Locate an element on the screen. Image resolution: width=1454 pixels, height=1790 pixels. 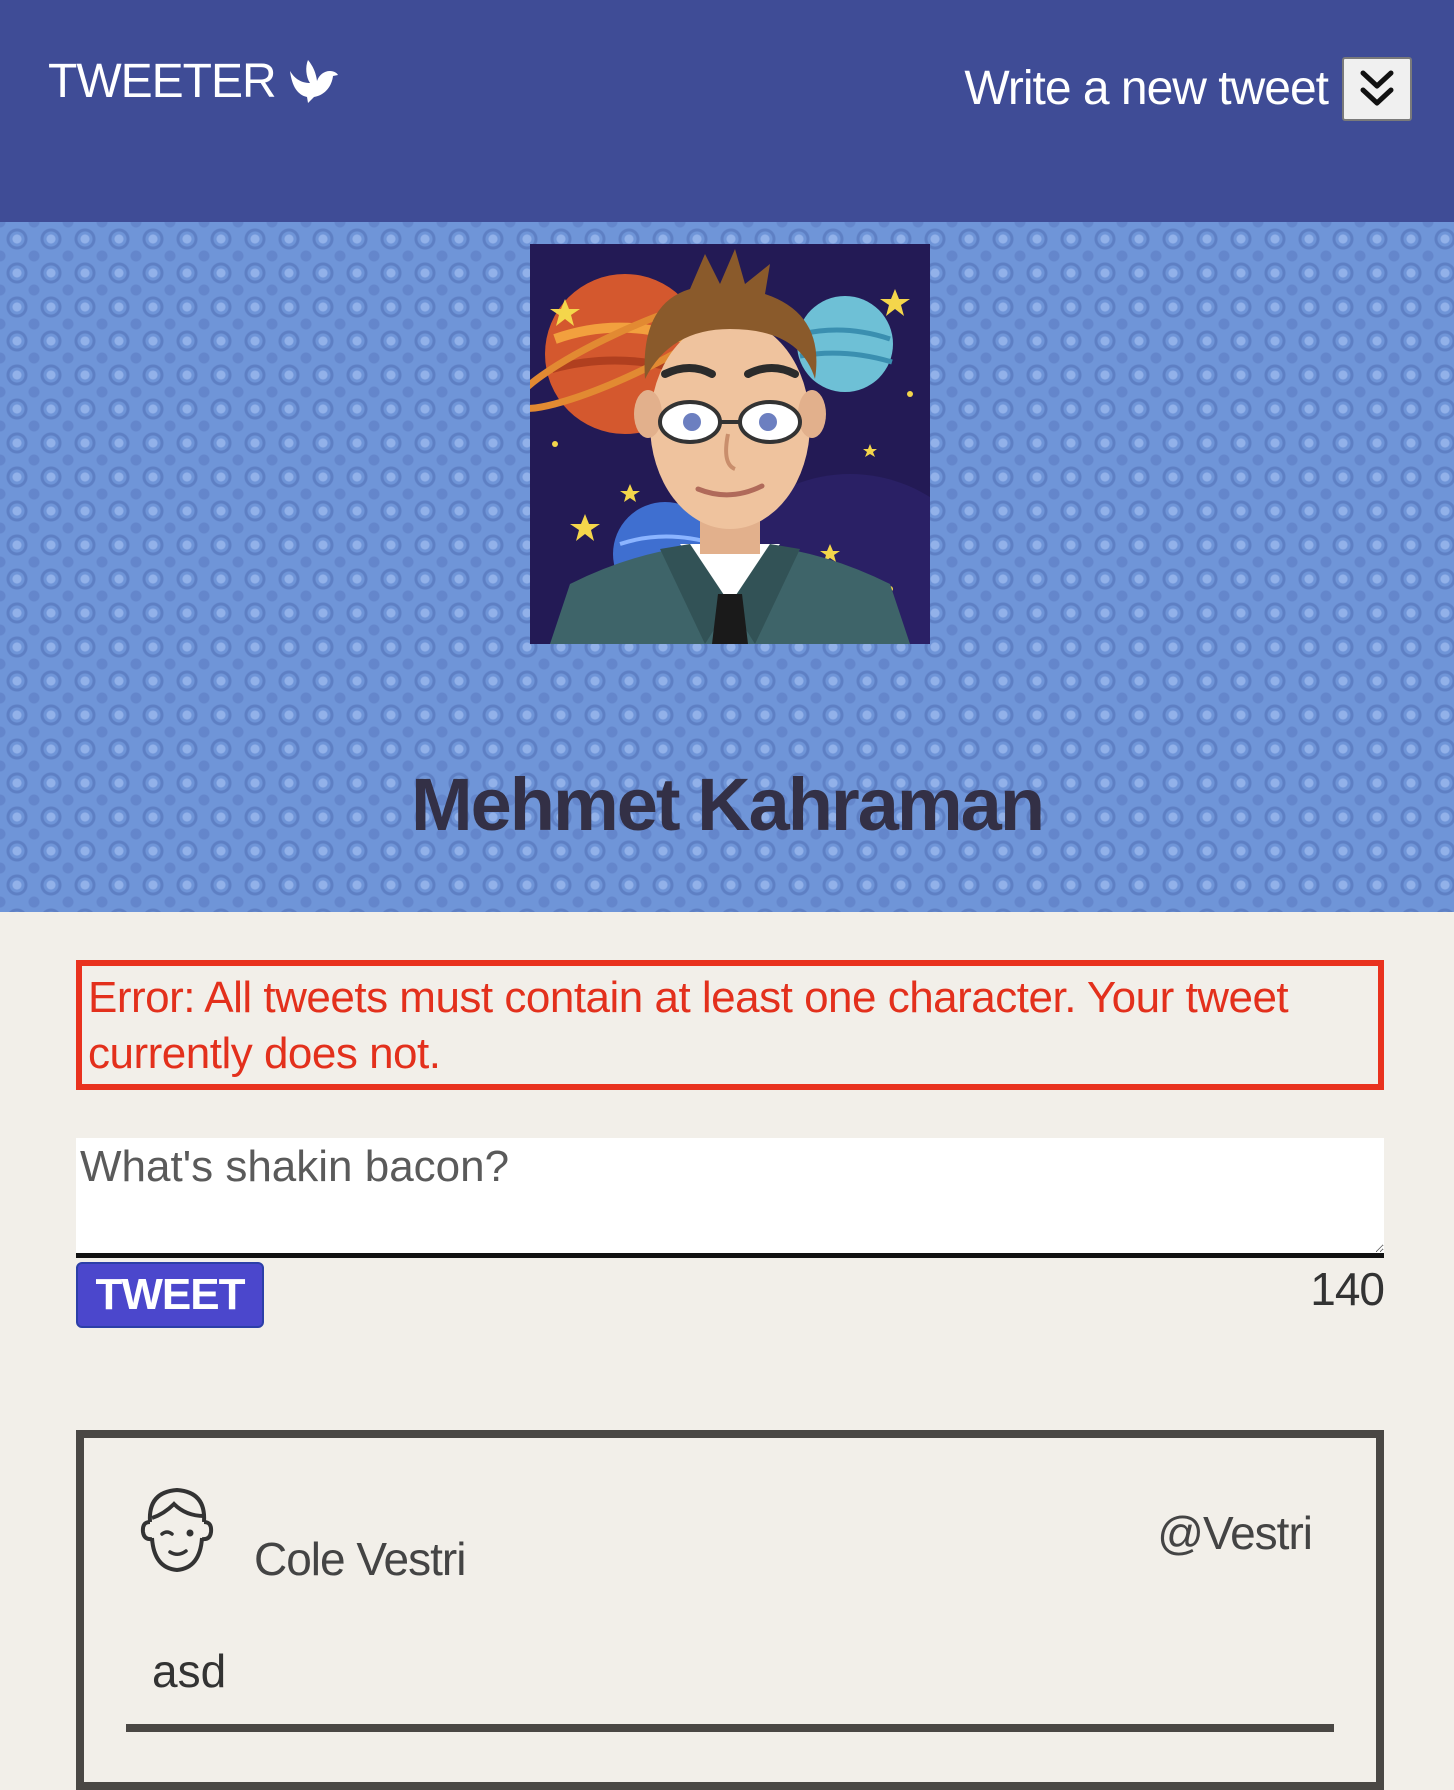
write-tweet-toggle: Write a new tweet is located at coordinates (1188, 89).